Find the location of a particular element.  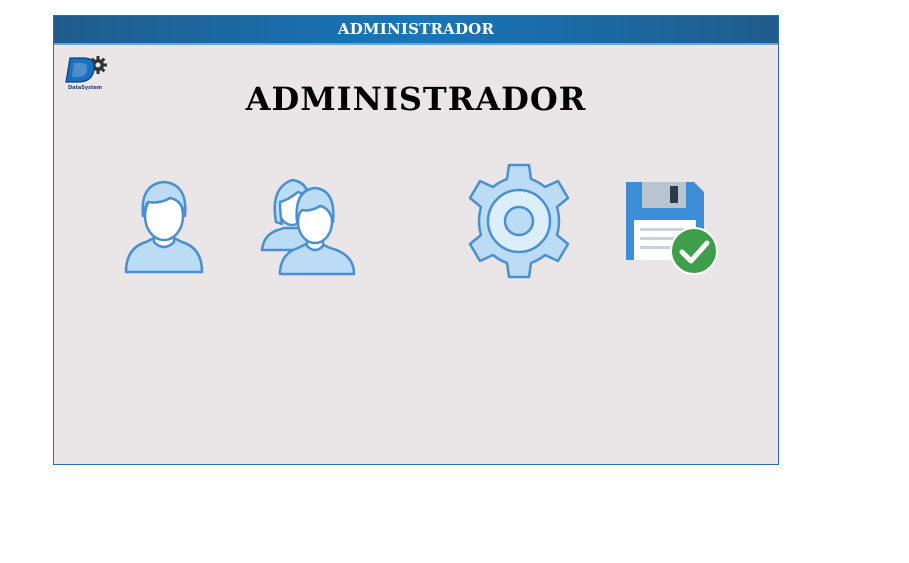

page-title: ADMINISTRADOR is located at coordinates (416, 99).